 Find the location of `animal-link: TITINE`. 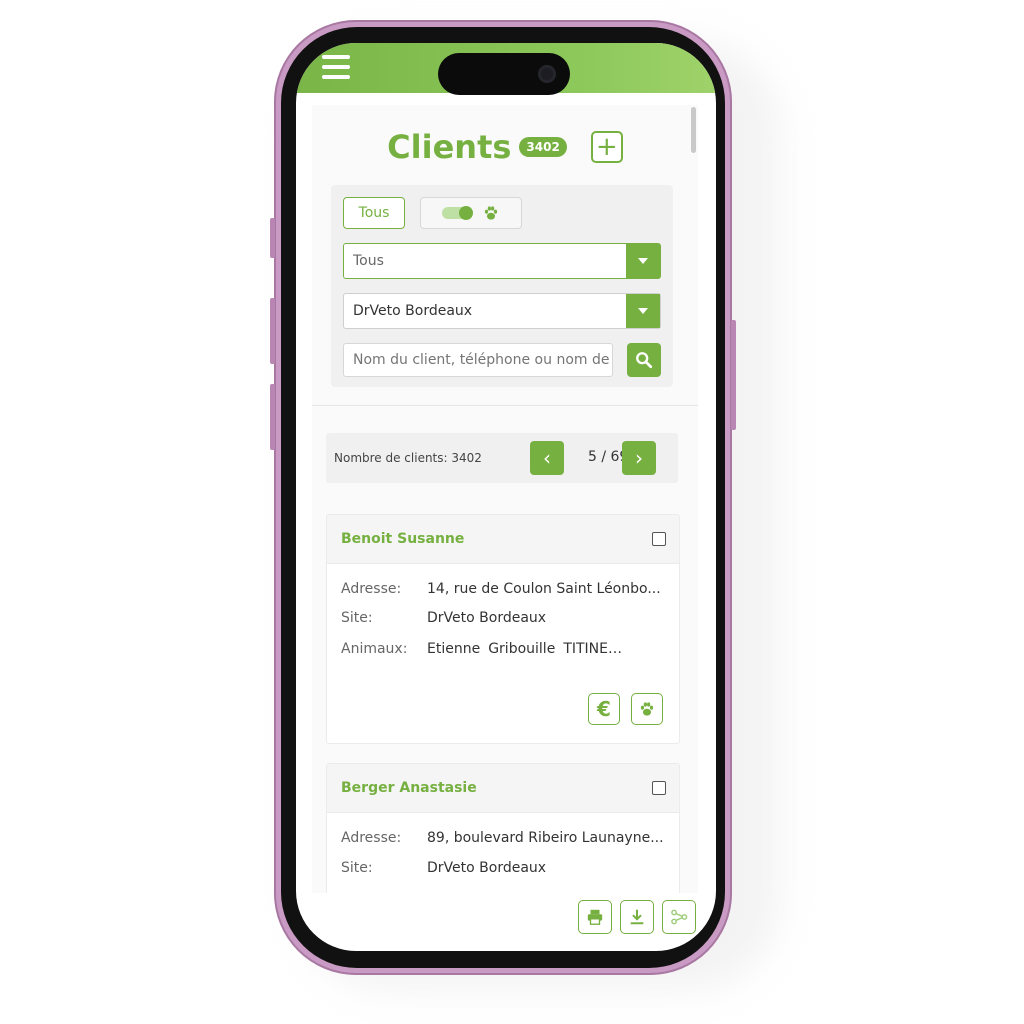

animal-link: TITINE is located at coordinates (585, 649).